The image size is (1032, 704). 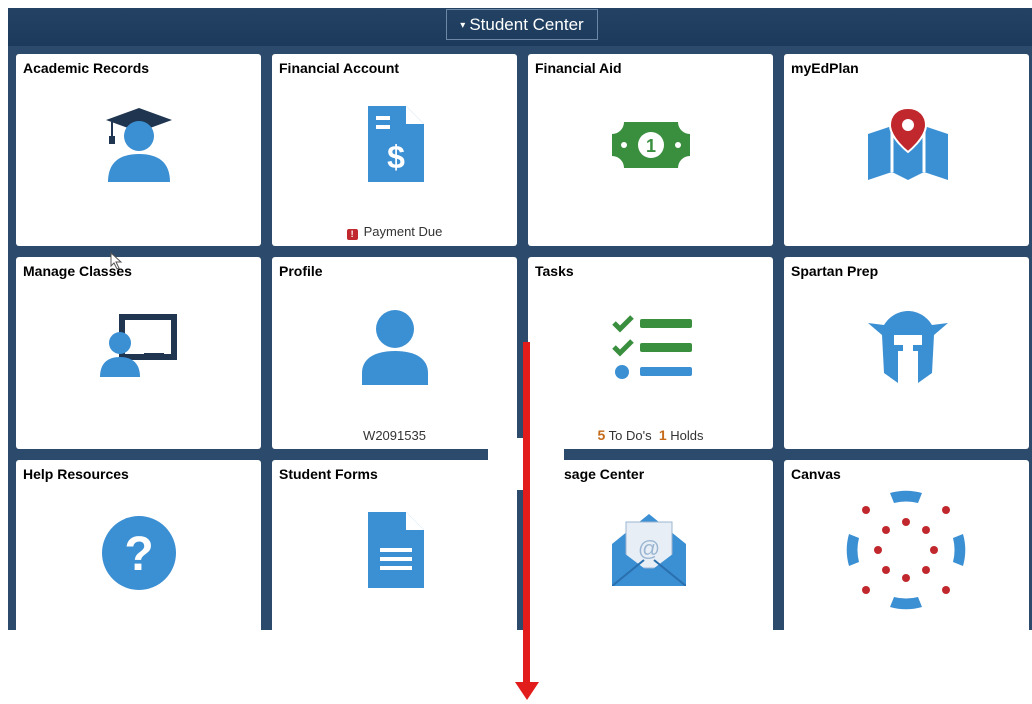 What do you see at coordinates (604, 474) in the screenshot?
I see `tile-title: sage Center` at bounding box center [604, 474].